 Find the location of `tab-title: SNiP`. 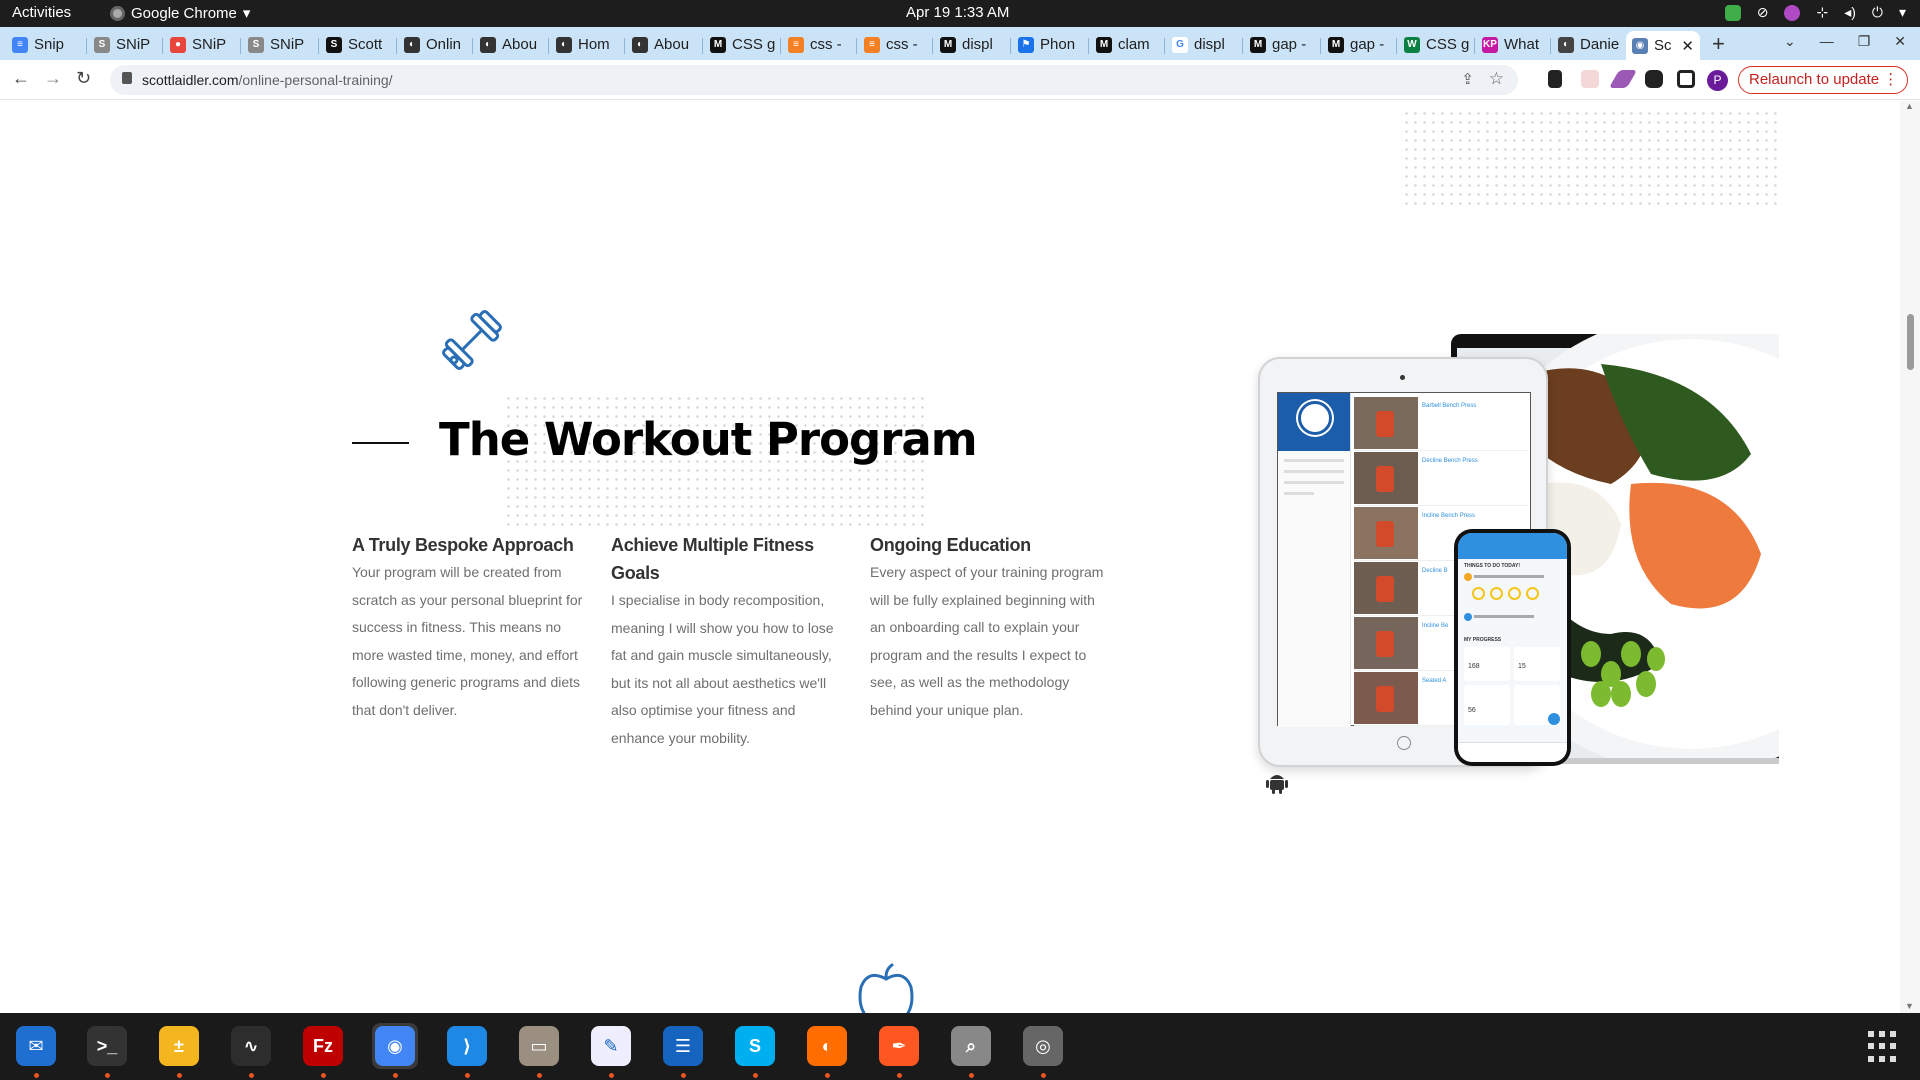

tab-title: SNiP is located at coordinates (209, 44).